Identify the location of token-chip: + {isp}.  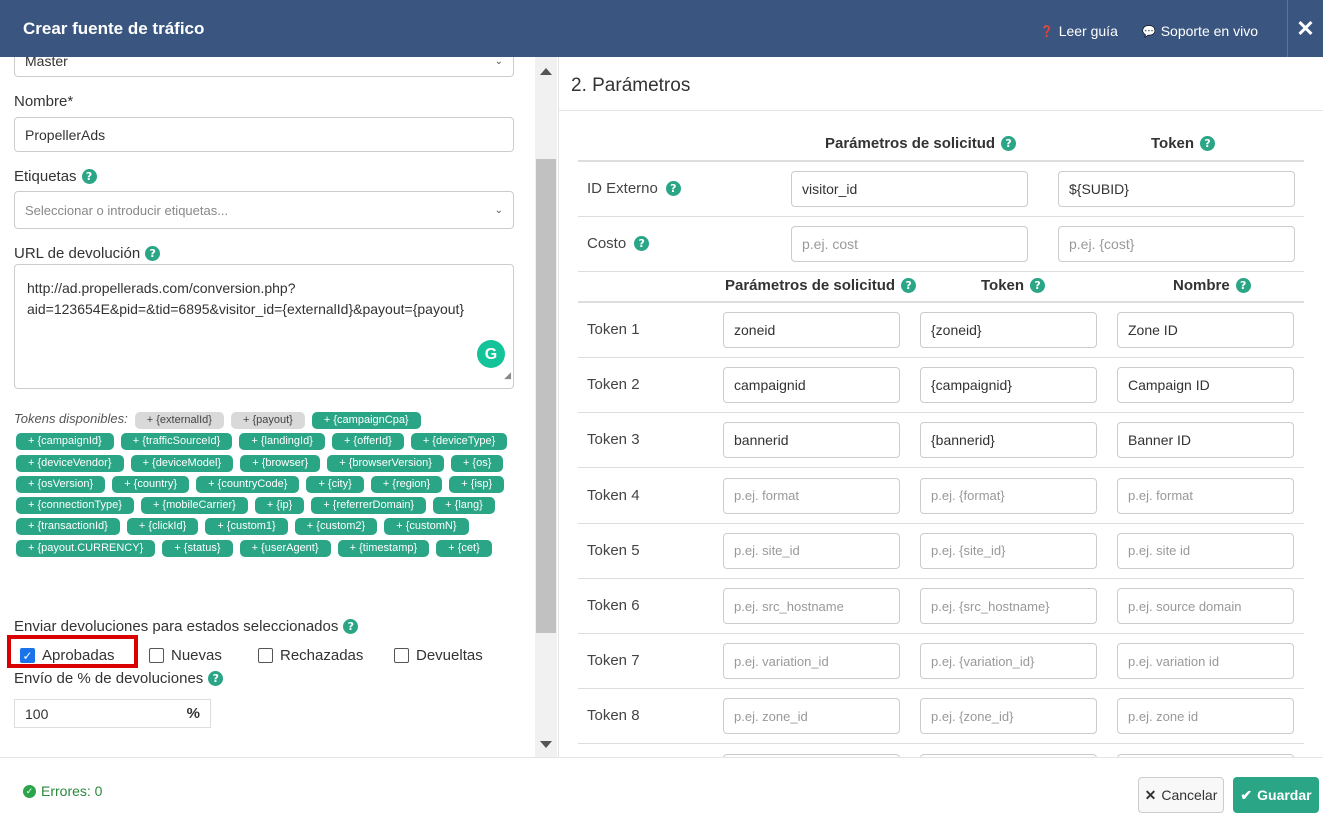
(477, 484).